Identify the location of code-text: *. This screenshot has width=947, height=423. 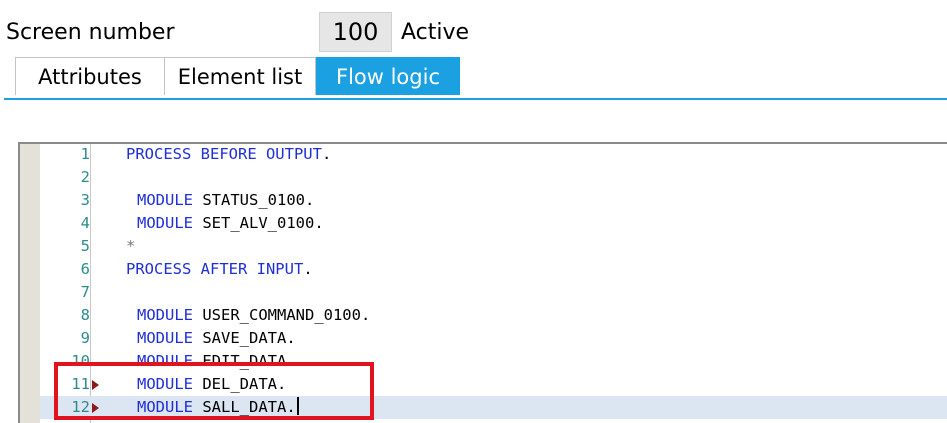
(130, 246).